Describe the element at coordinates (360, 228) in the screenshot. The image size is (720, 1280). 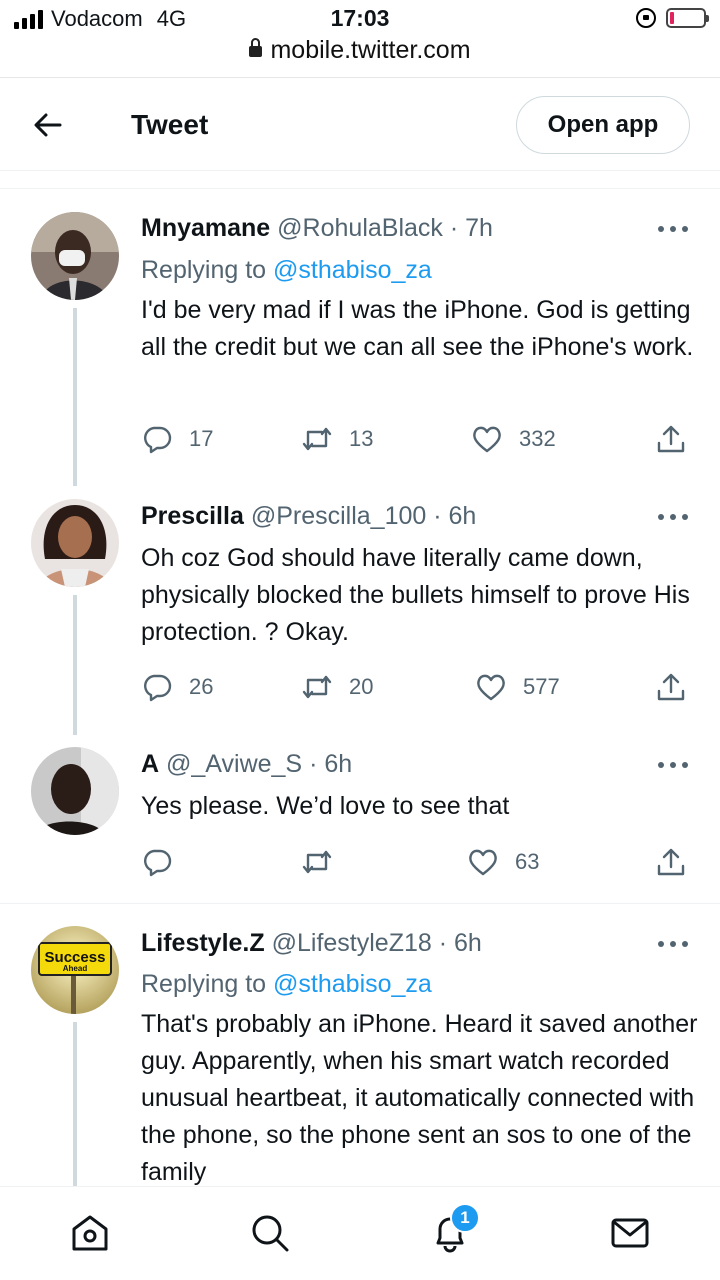
I see `author-handle: @RohulaBlack` at that location.